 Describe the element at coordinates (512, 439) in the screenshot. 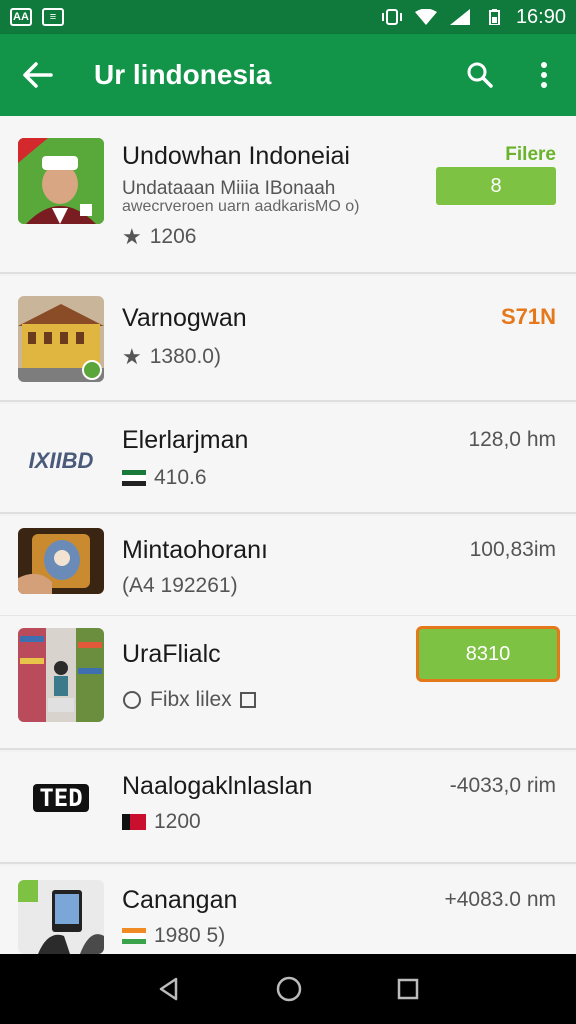

I see `item-distance: 128,0 hm` at that location.